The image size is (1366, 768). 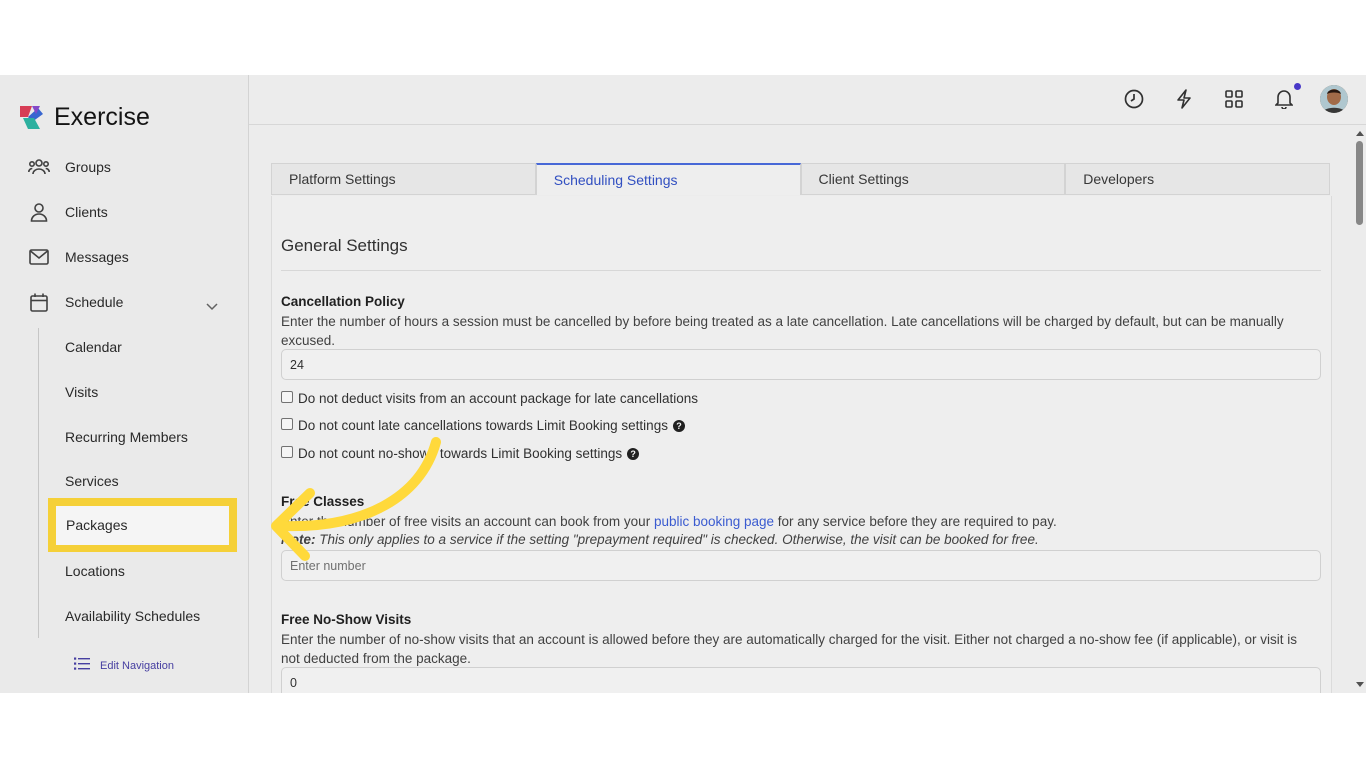 What do you see at coordinates (31, 117) in the screenshot?
I see `logo-icon` at bounding box center [31, 117].